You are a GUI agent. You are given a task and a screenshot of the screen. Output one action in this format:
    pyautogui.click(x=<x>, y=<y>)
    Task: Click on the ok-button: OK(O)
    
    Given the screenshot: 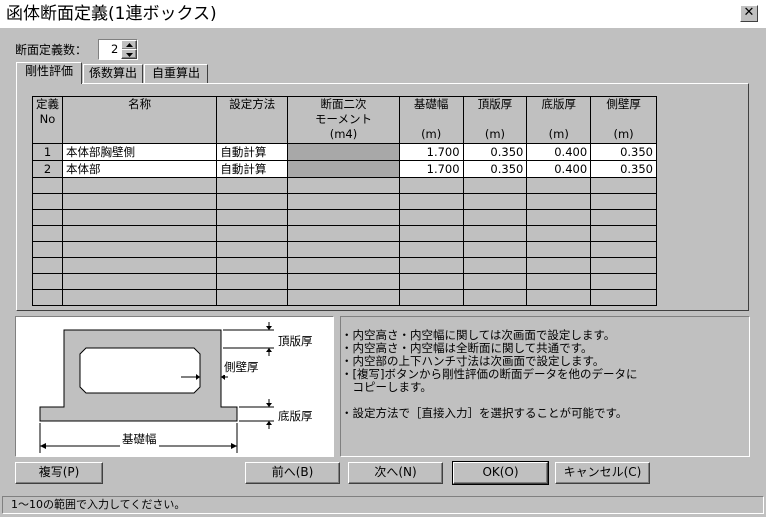 What is the action you would take?
    pyautogui.click(x=500, y=473)
    